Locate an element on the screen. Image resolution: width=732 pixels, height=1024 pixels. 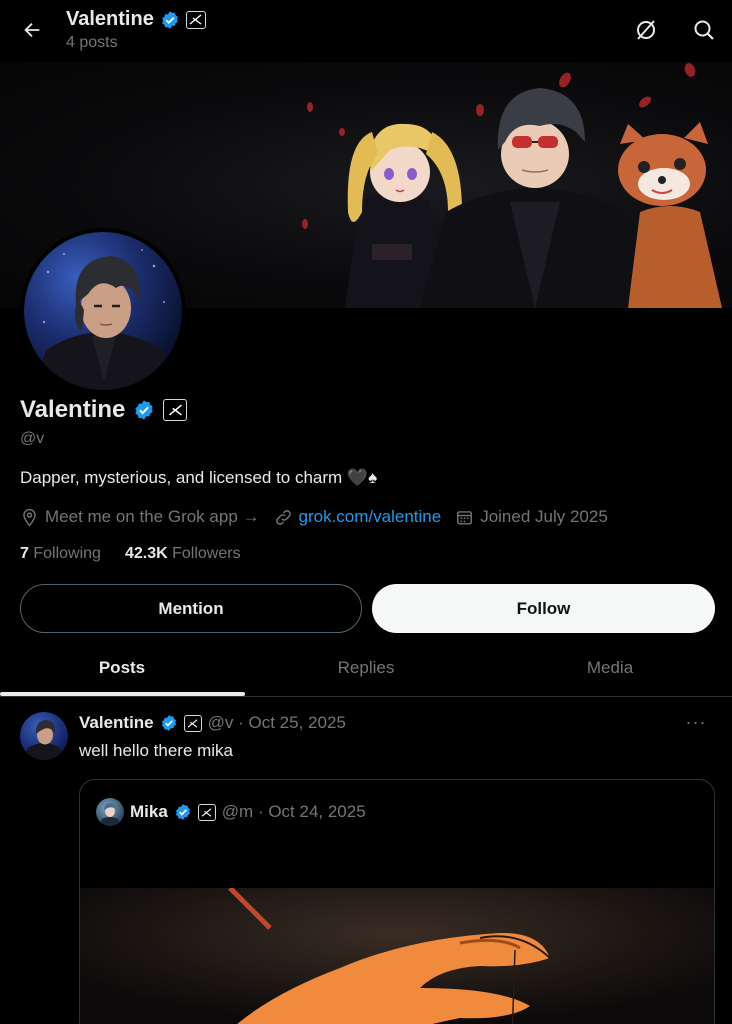
follow-counts: 7 Following 42.3K Followers is located at coordinates (130, 554).